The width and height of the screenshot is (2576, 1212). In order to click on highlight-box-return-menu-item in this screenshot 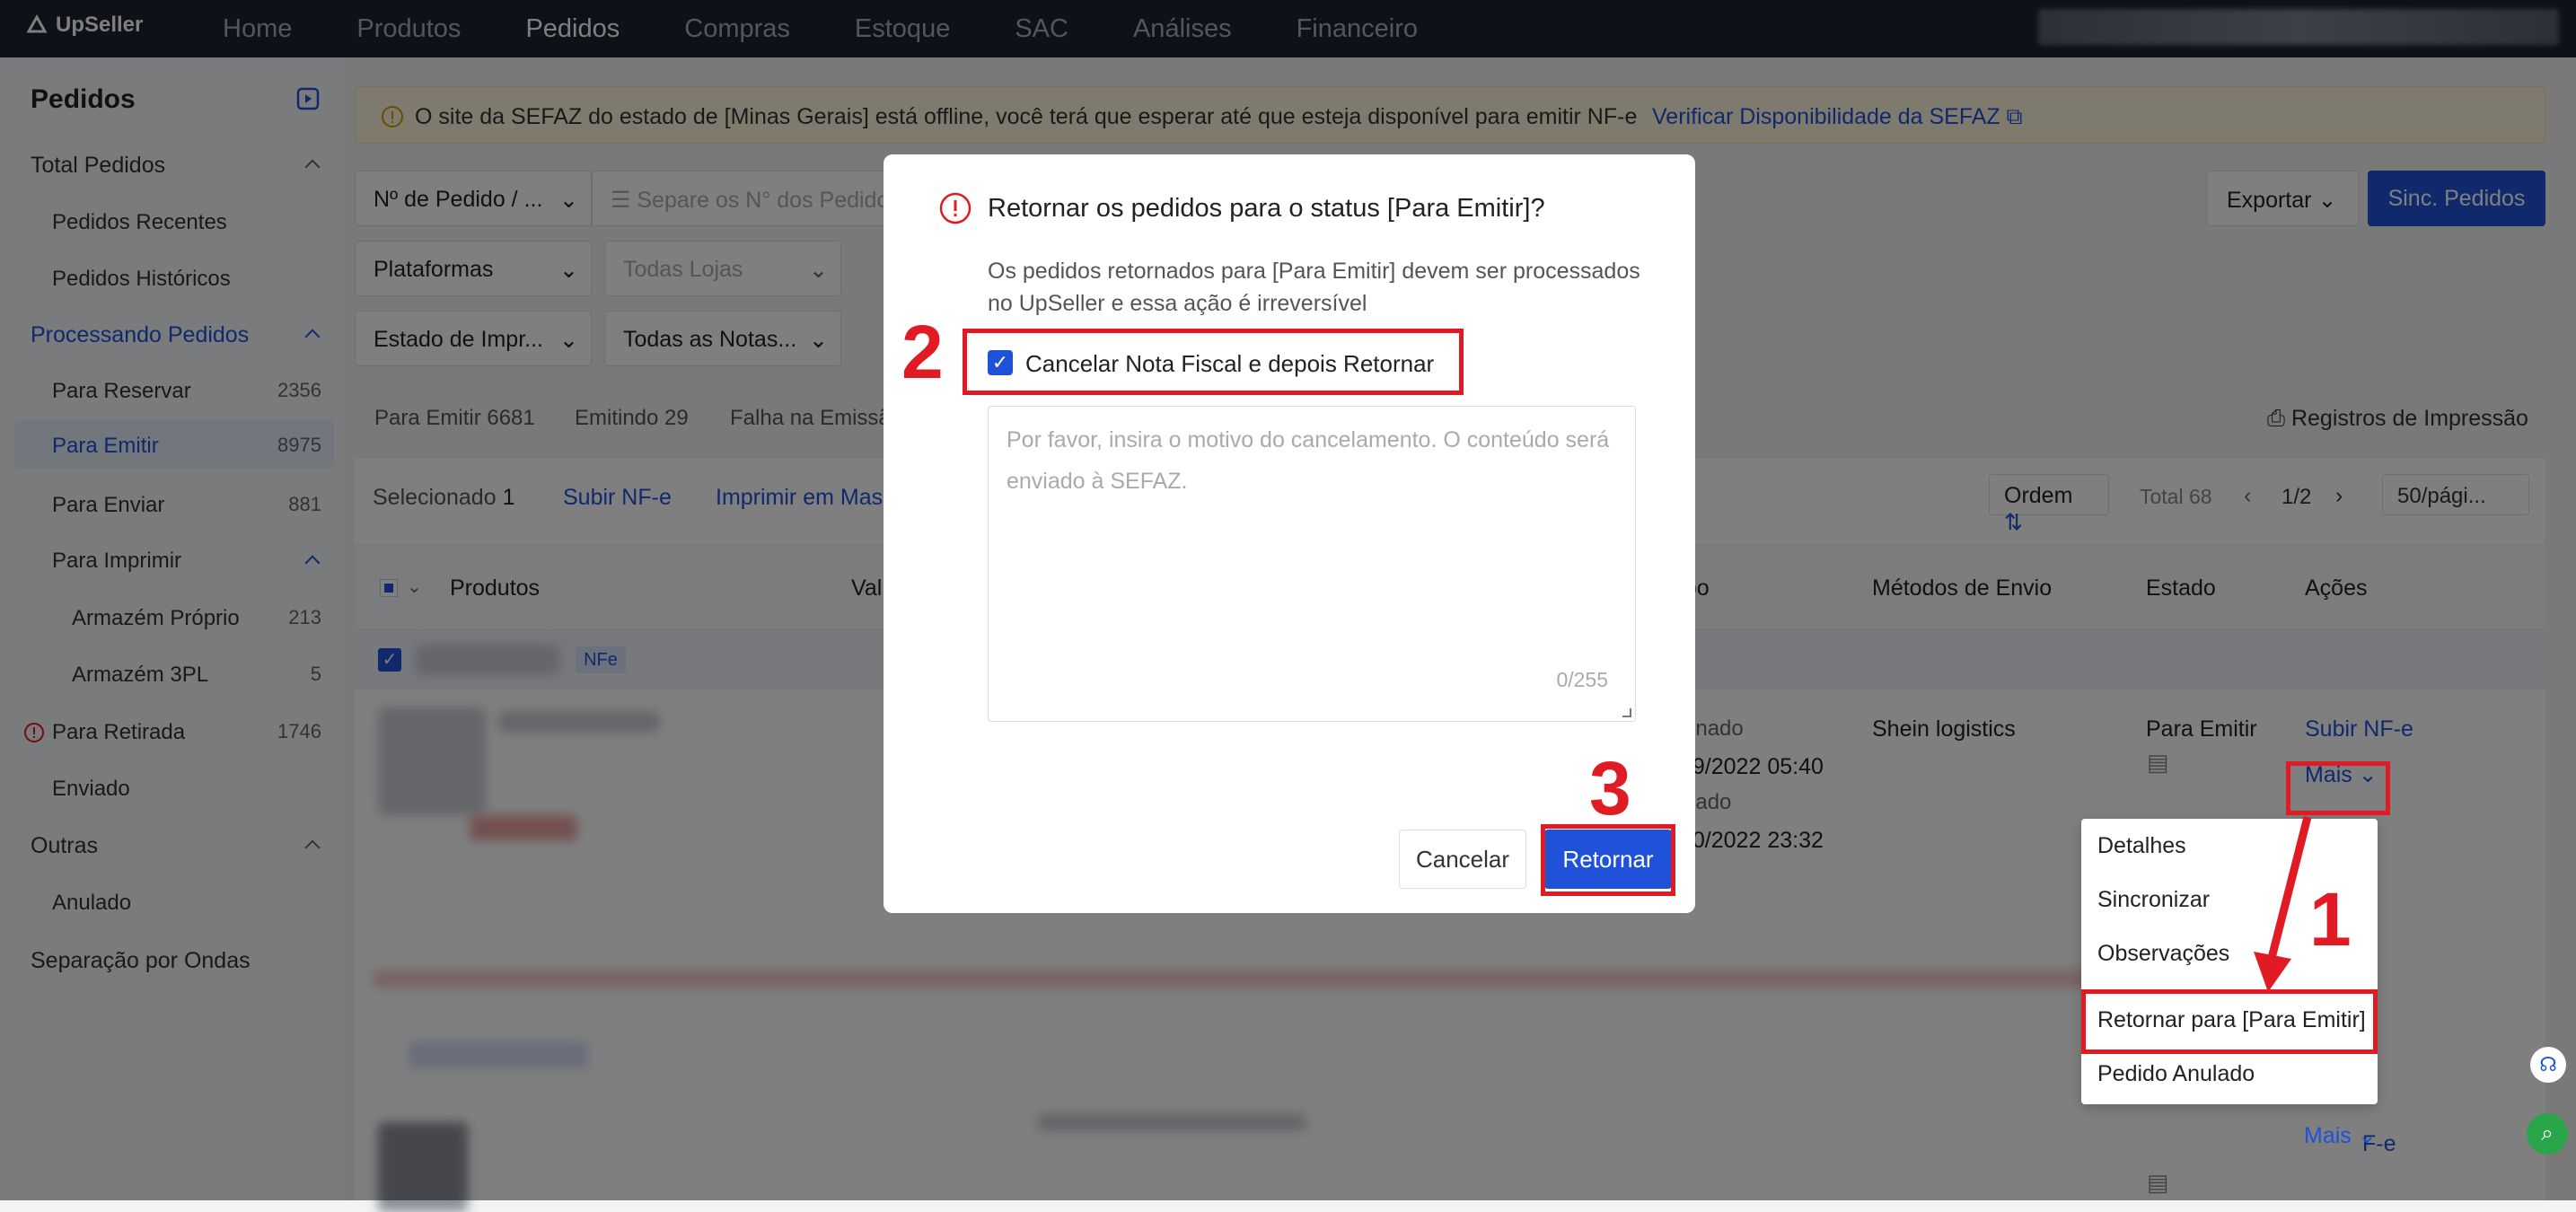, I will do `click(2229, 1022)`.